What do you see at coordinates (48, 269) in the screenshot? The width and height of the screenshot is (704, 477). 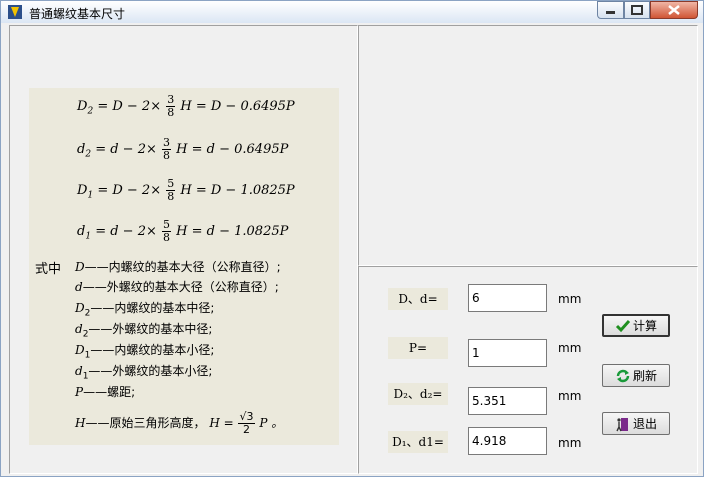 I see `legend-heading: 式中` at bounding box center [48, 269].